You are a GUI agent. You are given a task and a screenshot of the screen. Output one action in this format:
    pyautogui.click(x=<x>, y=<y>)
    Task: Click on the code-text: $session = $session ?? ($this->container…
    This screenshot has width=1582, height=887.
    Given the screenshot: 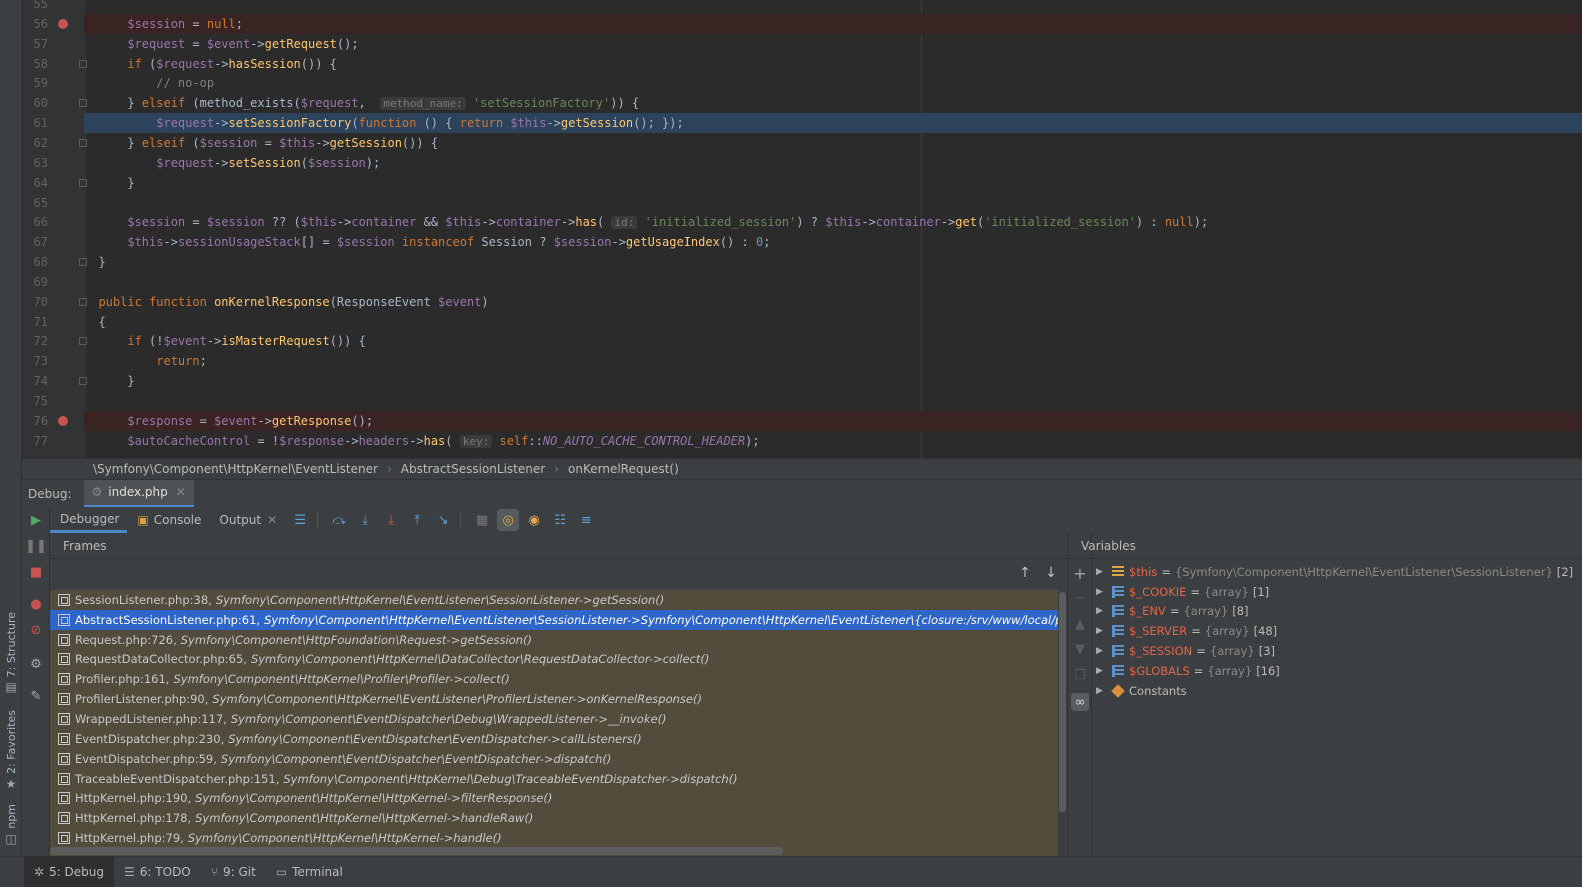 What is the action you would take?
    pyautogui.click(x=833, y=222)
    